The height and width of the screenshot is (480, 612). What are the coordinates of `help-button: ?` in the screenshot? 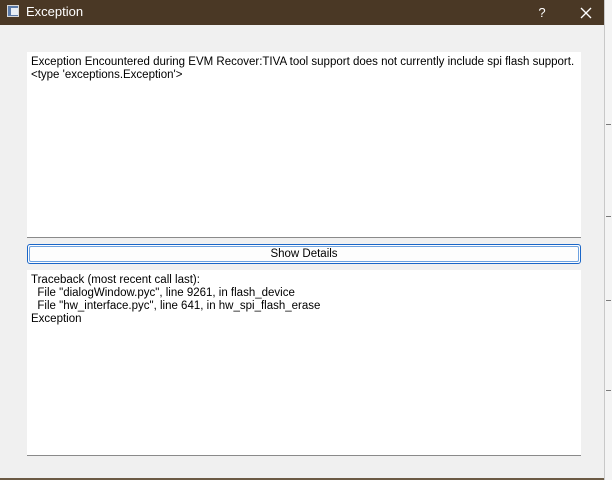 It's located at (542, 12).